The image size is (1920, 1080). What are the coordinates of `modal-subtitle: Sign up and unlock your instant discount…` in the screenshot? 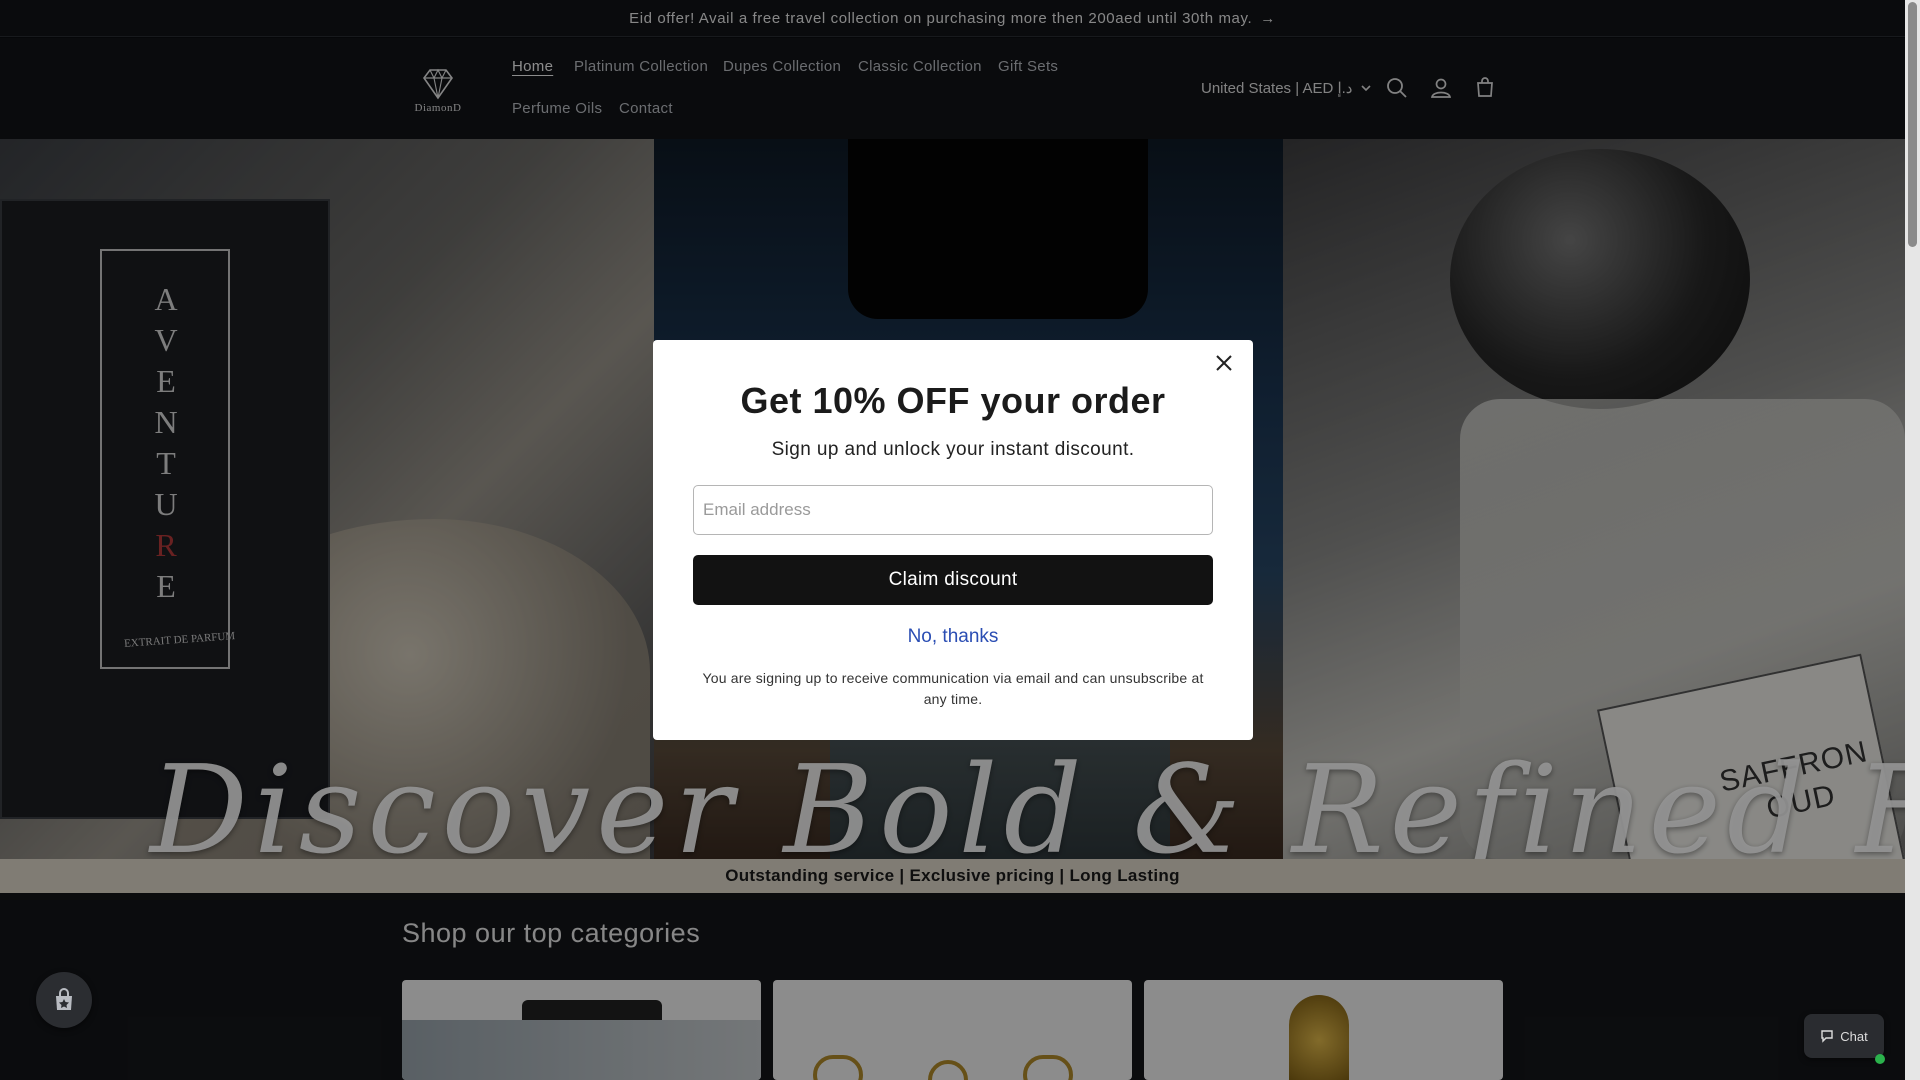 It's located at (953, 449).